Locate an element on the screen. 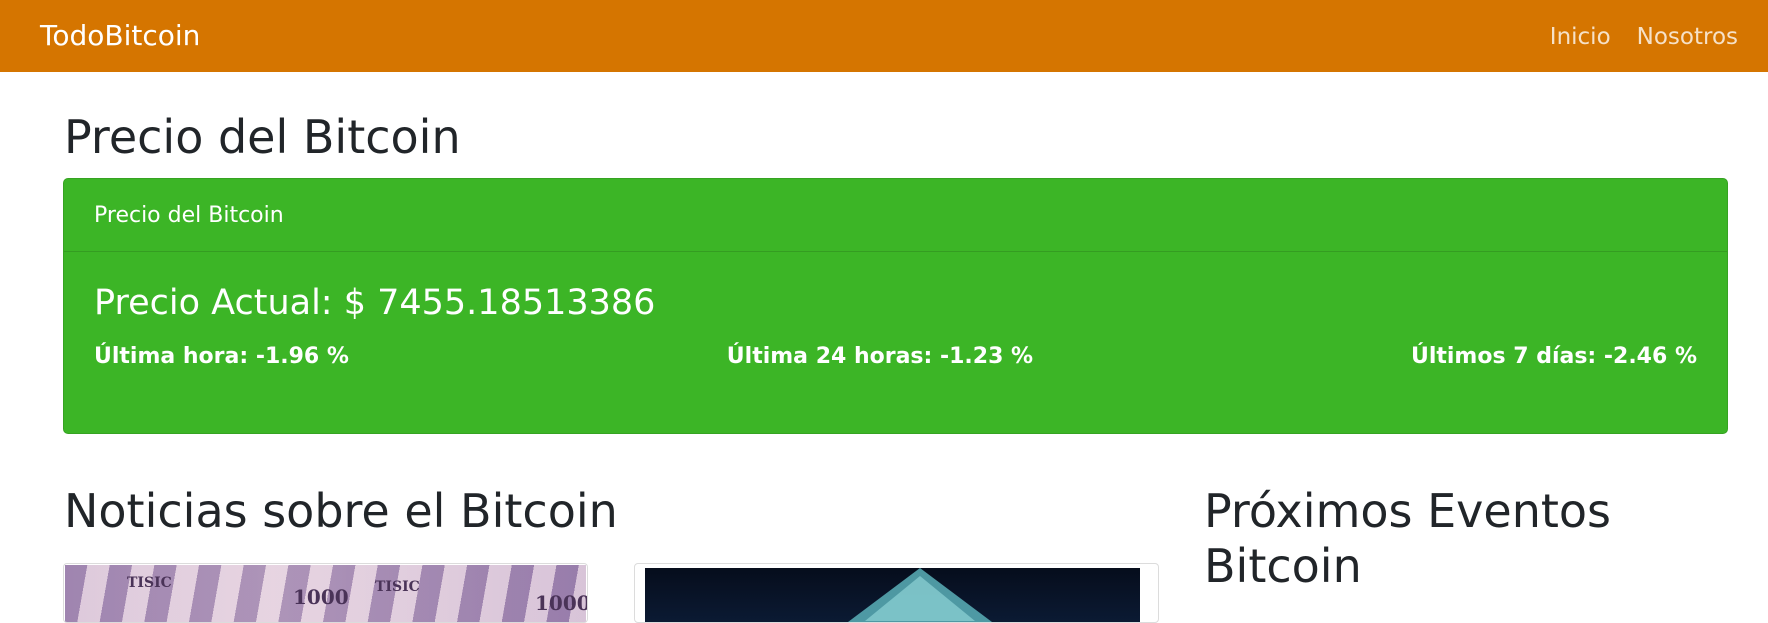  current-price: Precio Actual: $ 7455.18513386 is located at coordinates (375, 303).